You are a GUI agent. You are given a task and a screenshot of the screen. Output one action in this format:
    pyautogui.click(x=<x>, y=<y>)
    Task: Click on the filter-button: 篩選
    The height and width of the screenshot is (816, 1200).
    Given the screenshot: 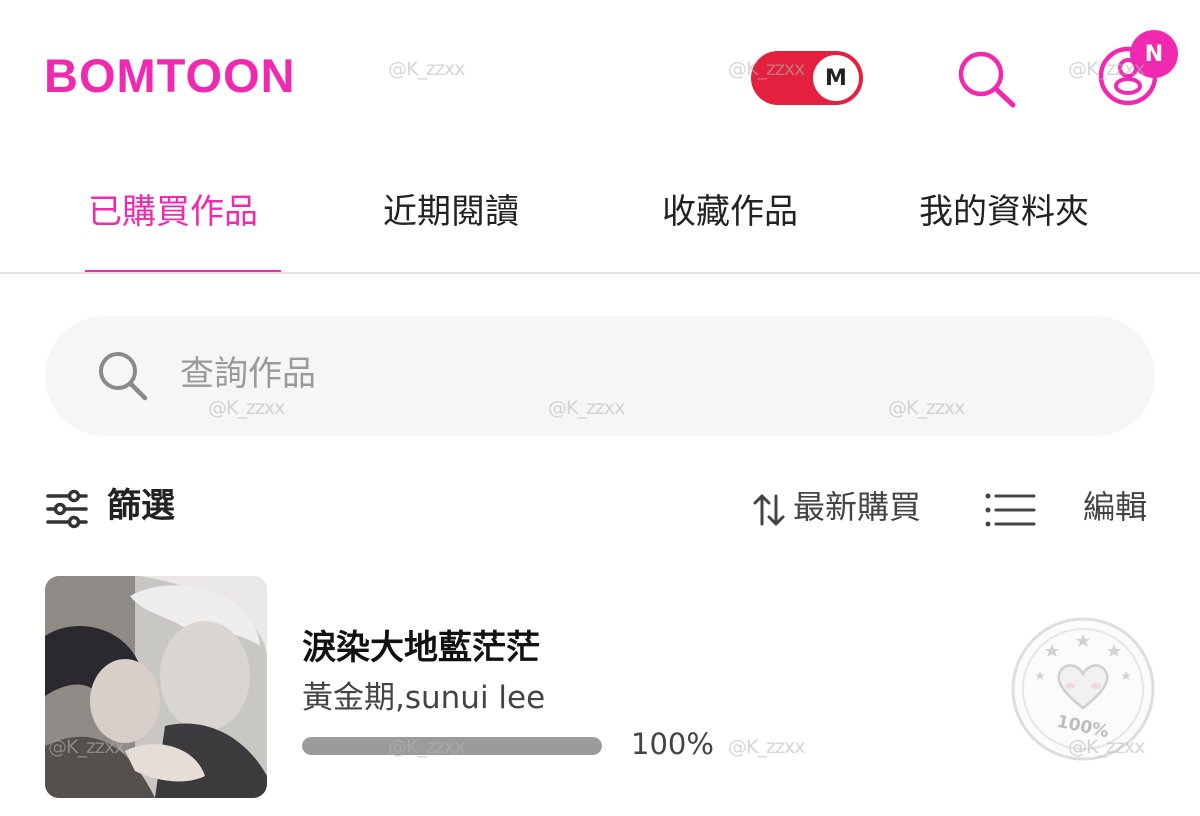 What is the action you would take?
    pyautogui.click(x=141, y=506)
    